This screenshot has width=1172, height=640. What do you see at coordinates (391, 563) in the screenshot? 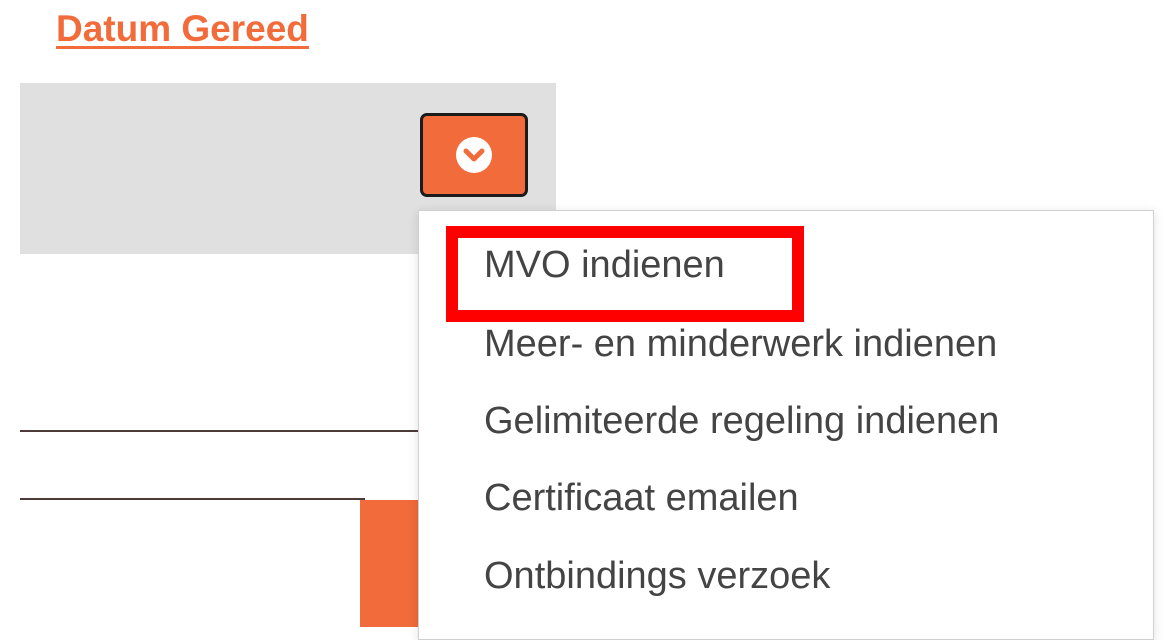
I see `orange-action-block` at bounding box center [391, 563].